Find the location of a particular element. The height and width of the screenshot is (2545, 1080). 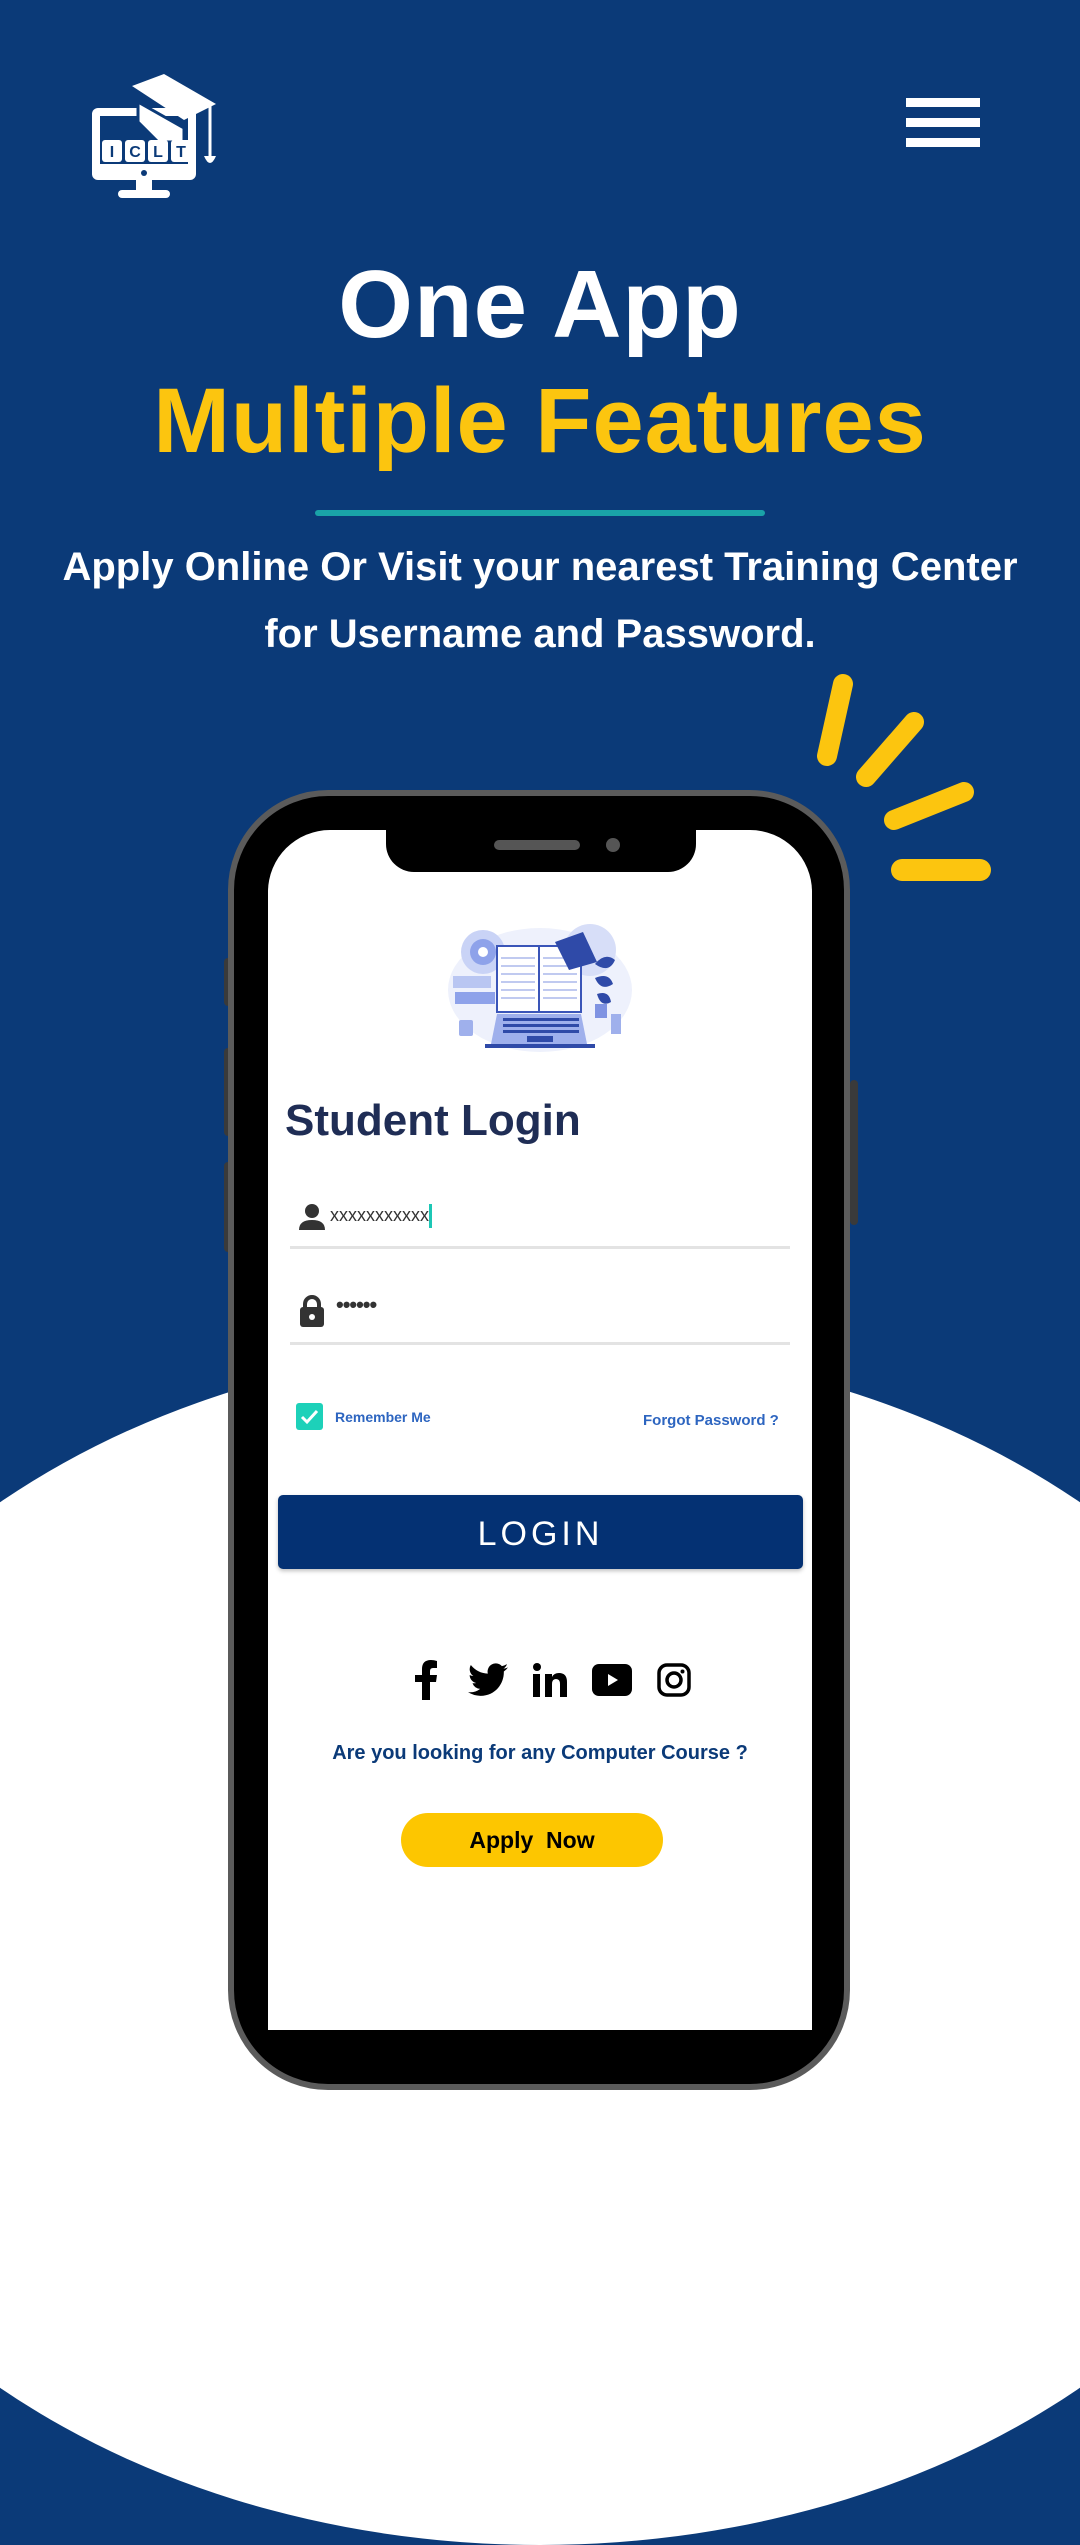

social-links is located at coordinates (550, 1680).